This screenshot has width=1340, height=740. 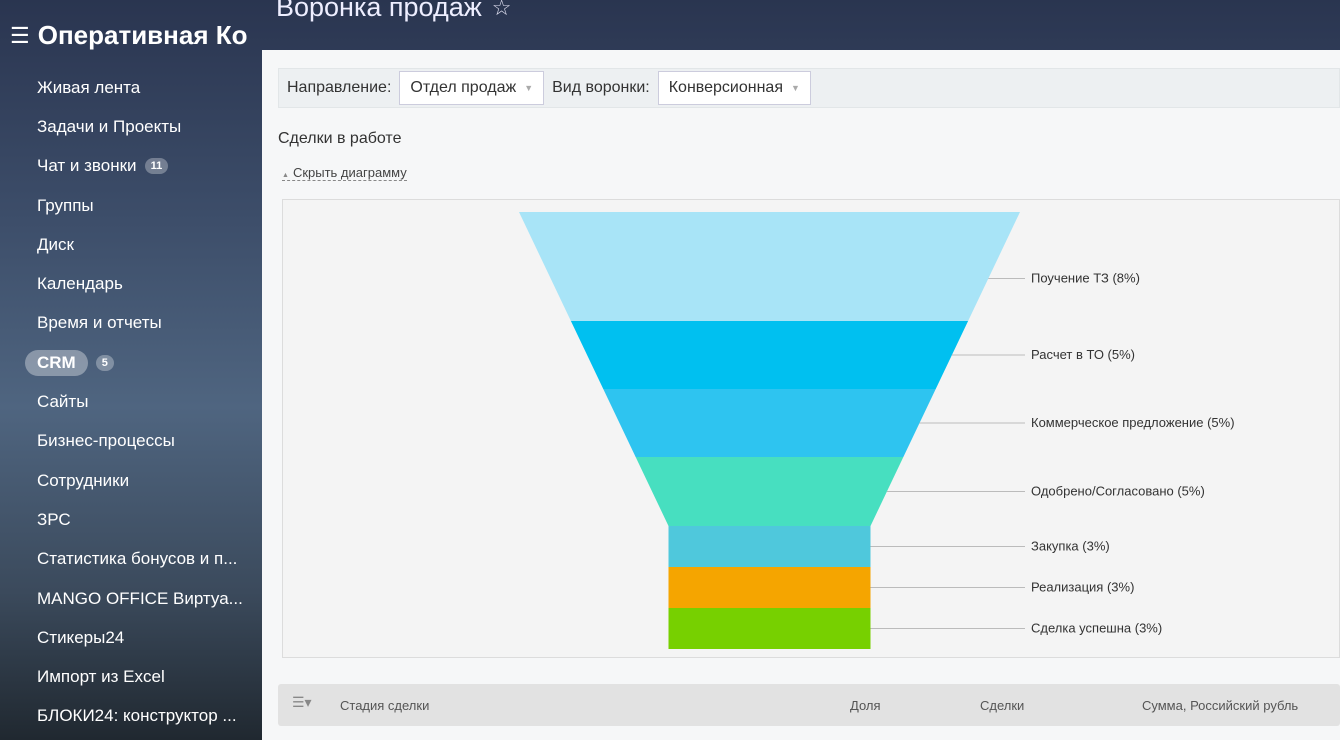 What do you see at coordinates (339, 87) in the screenshot?
I see `direction-label: Направление:` at bounding box center [339, 87].